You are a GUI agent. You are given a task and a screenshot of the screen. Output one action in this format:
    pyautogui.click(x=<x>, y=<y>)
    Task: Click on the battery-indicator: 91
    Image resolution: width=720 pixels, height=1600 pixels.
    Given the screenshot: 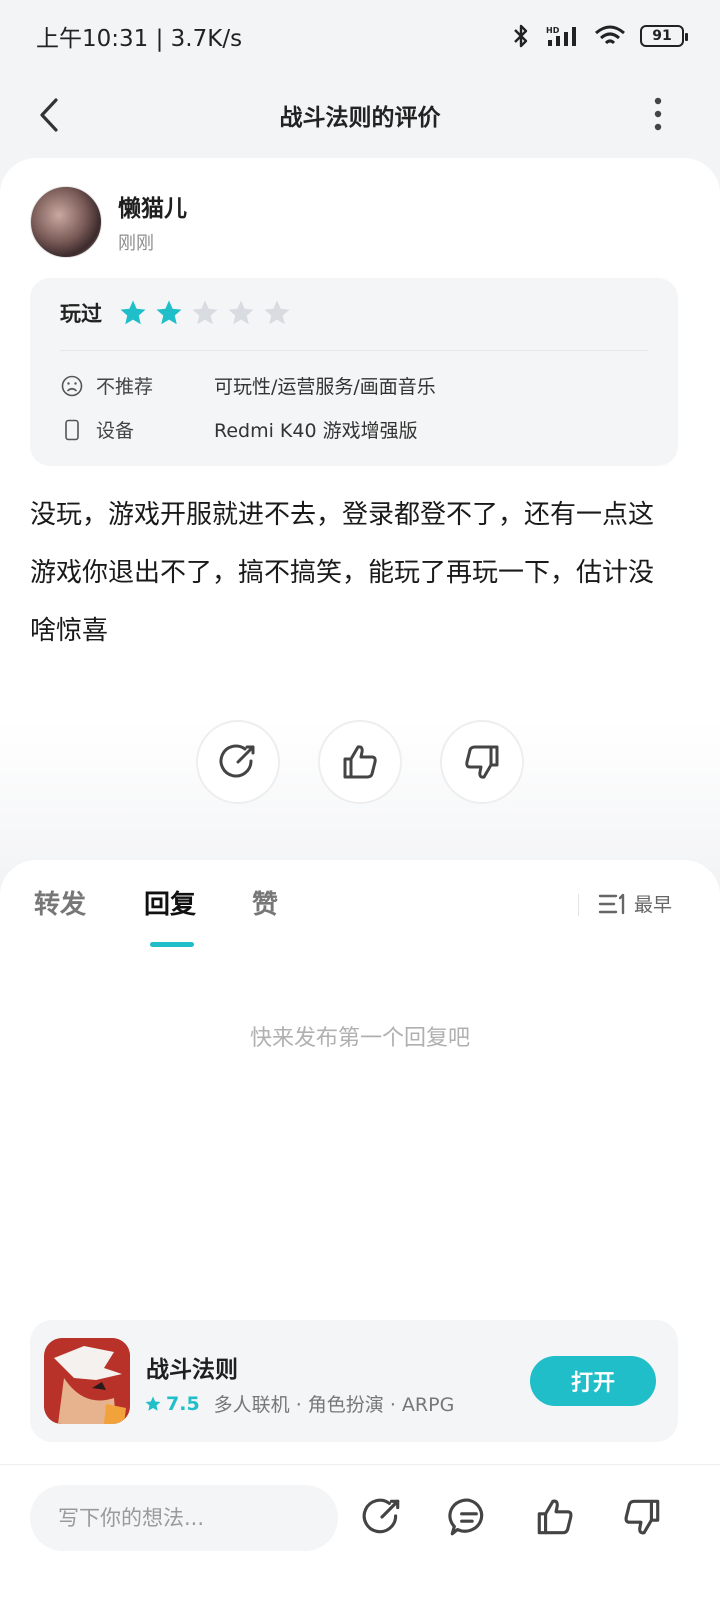 What is the action you would take?
    pyautogui.click(x=664, y=36)
    